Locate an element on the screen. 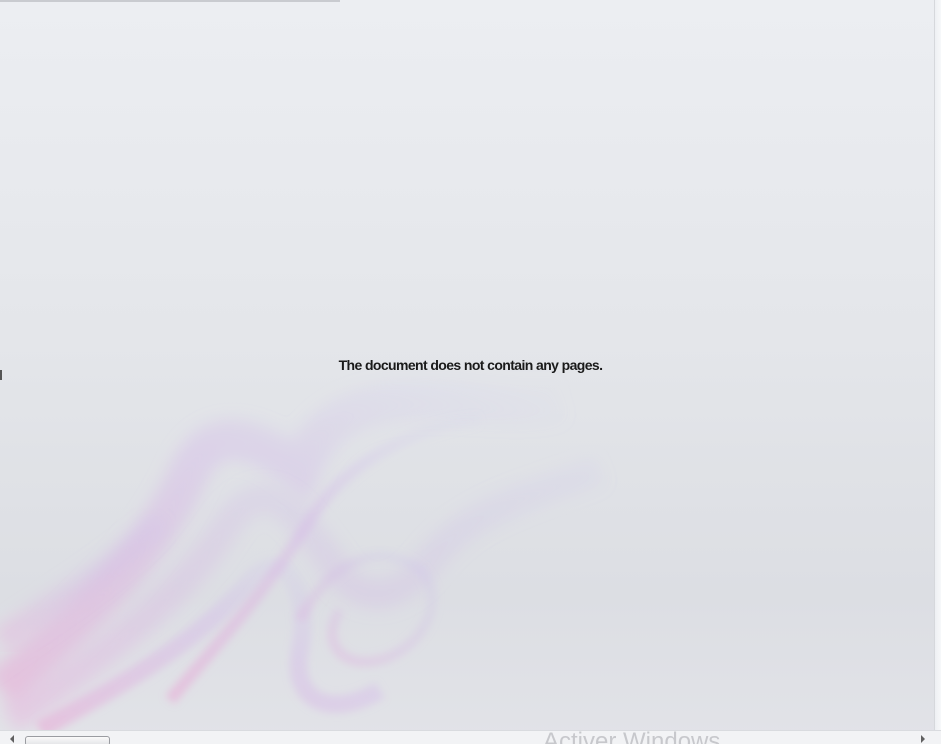  horizontal-scrollbar is located at coordinates (470, 737).